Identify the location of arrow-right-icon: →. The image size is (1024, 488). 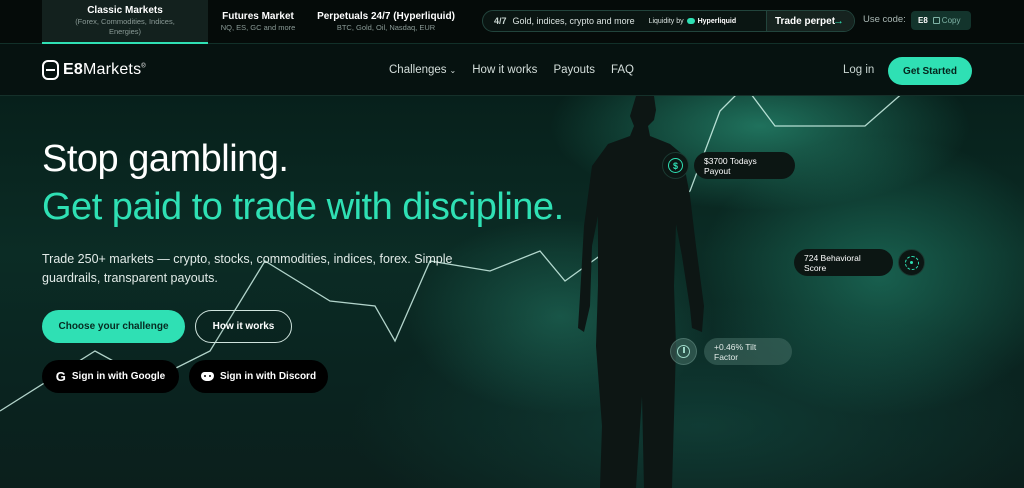
(838, 21).